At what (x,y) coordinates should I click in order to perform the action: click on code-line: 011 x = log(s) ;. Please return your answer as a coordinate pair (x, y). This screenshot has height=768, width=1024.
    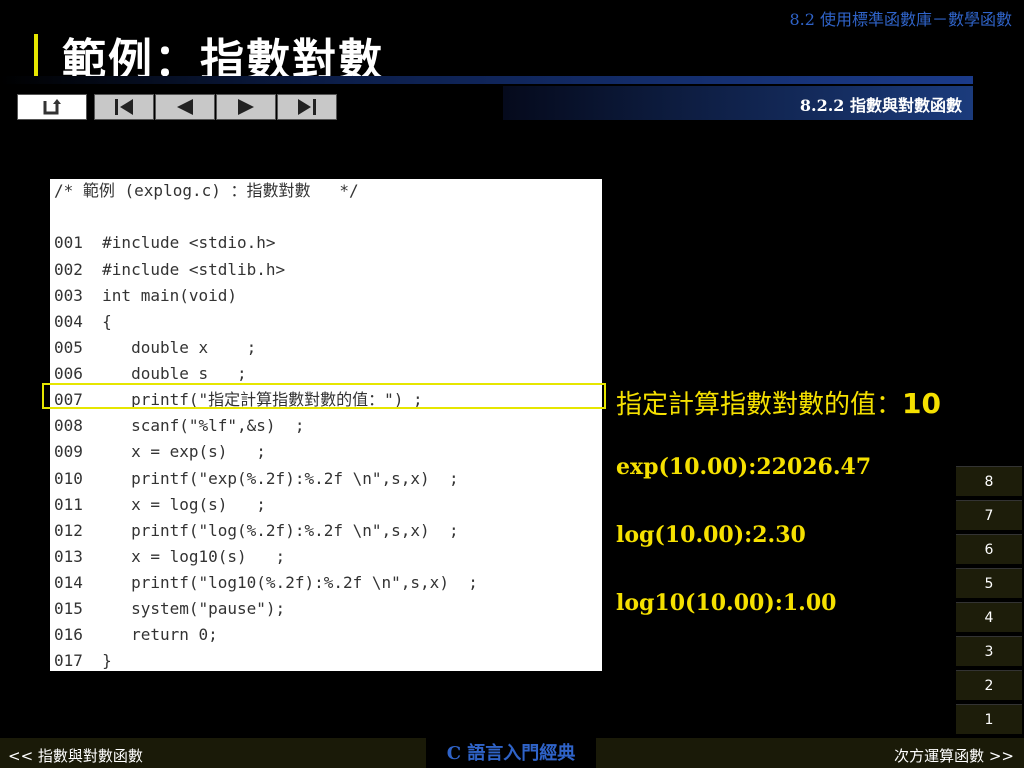
    Looking at the image, I should click on (160, 504).